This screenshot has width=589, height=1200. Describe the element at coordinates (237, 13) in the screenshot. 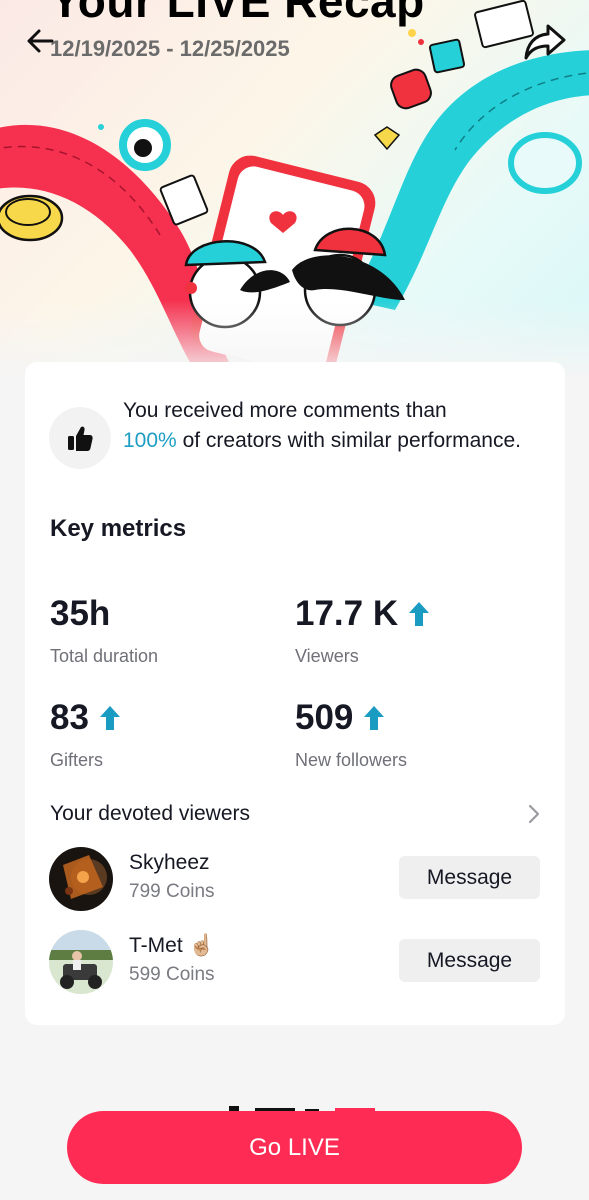

I see `page-title: Your LIVE Recap` at that location.